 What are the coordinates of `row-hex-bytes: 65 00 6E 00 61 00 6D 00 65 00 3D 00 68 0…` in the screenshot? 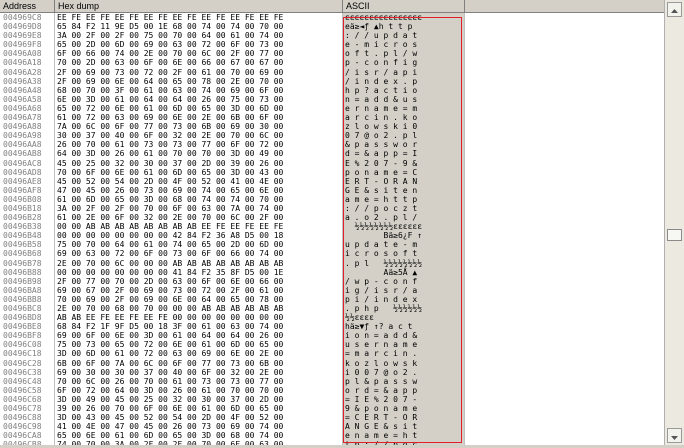 It's located at (170, 435).